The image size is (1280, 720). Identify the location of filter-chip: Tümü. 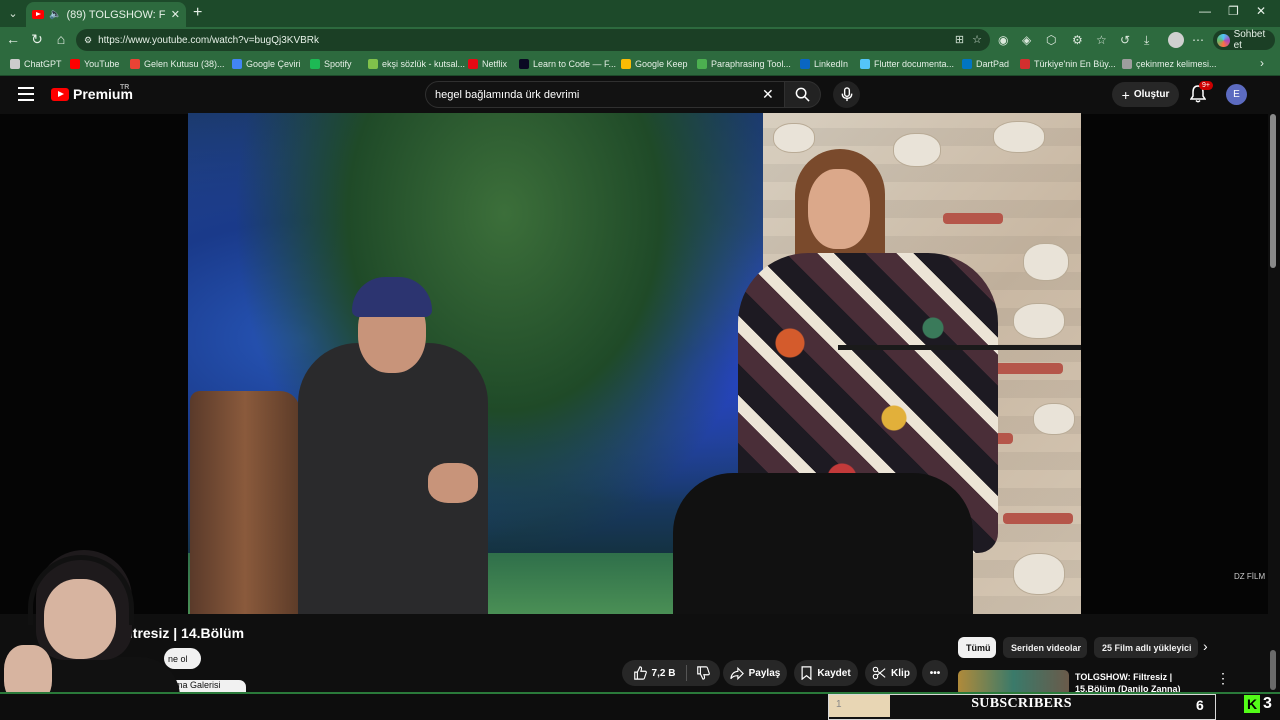
(977, 647).